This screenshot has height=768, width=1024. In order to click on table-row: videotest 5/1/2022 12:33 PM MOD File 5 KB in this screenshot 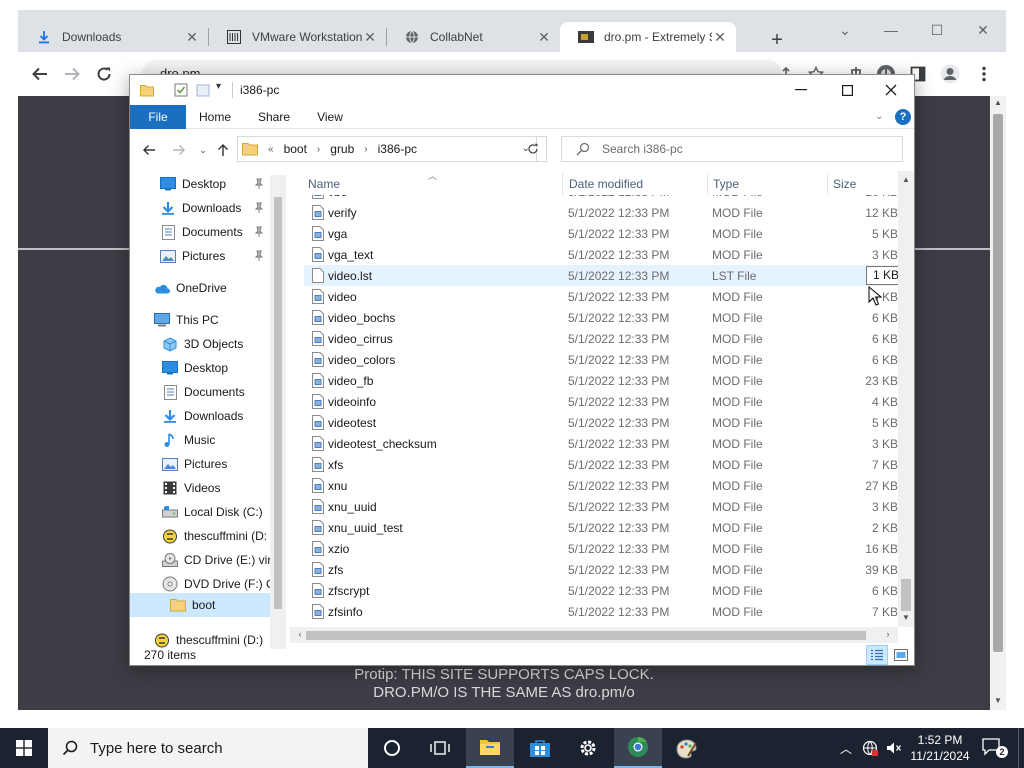, I will do `click(601, 422)`.